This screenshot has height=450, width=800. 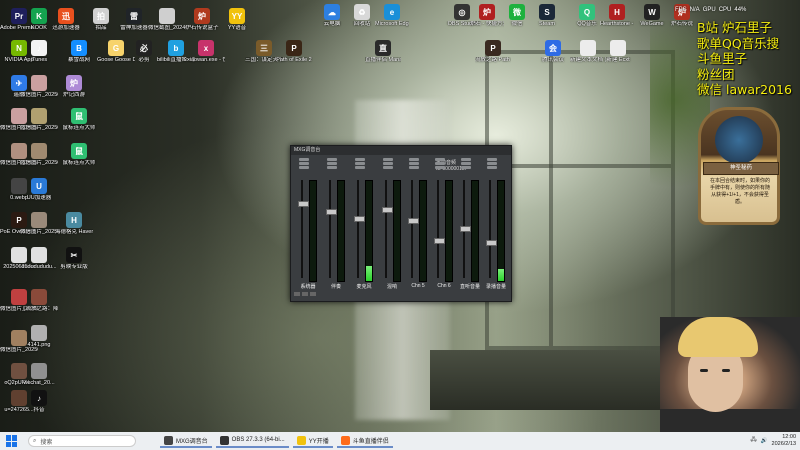 What do you see at coordinates (725, 10) in the screenshot?
I see `cpu-label: CPU` at bounding box center [725, 10].